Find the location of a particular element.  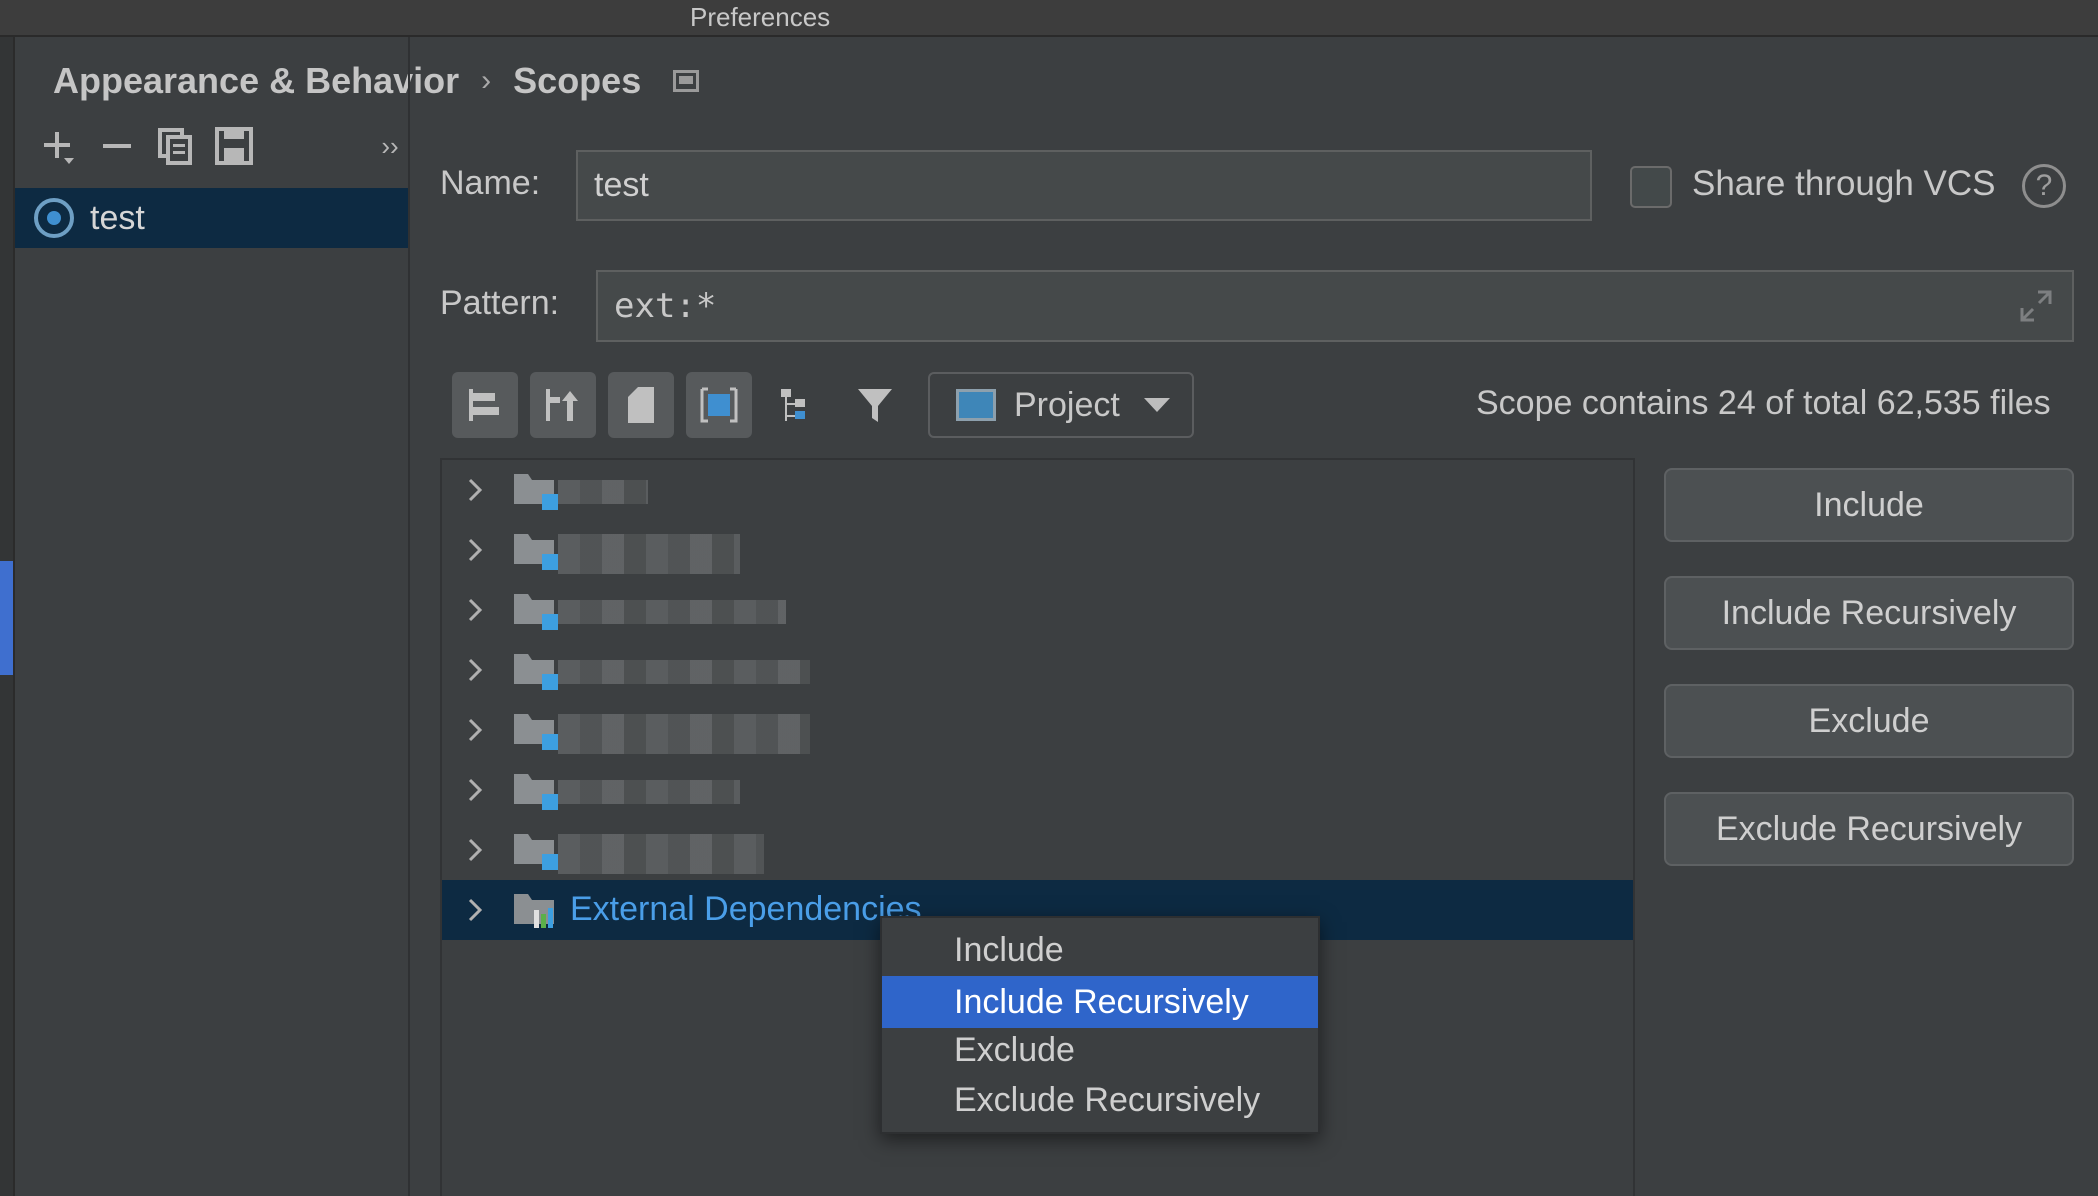

menu-item-exclude: Exclude is located at coordinates (1100, 1050).